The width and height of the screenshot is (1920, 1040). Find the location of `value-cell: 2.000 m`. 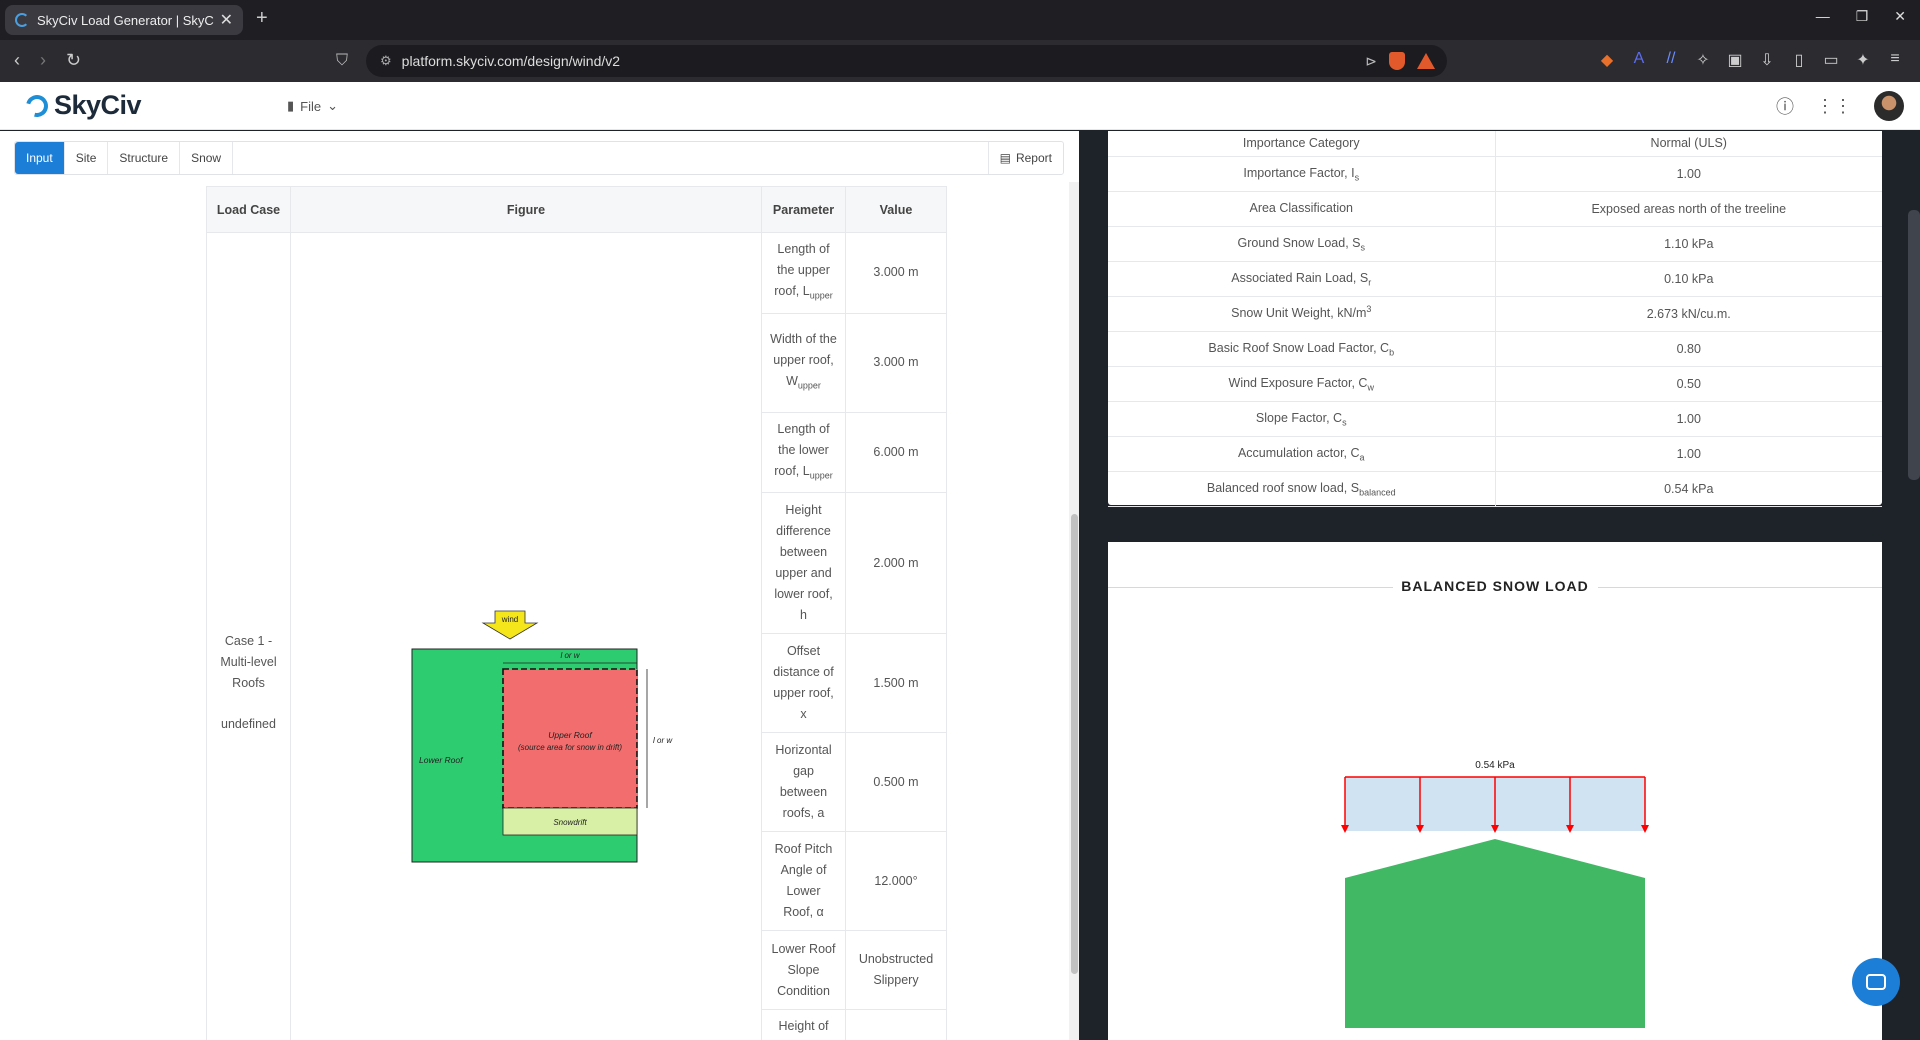

value-cell: 2.000 m is located at coordinates (896, 563).